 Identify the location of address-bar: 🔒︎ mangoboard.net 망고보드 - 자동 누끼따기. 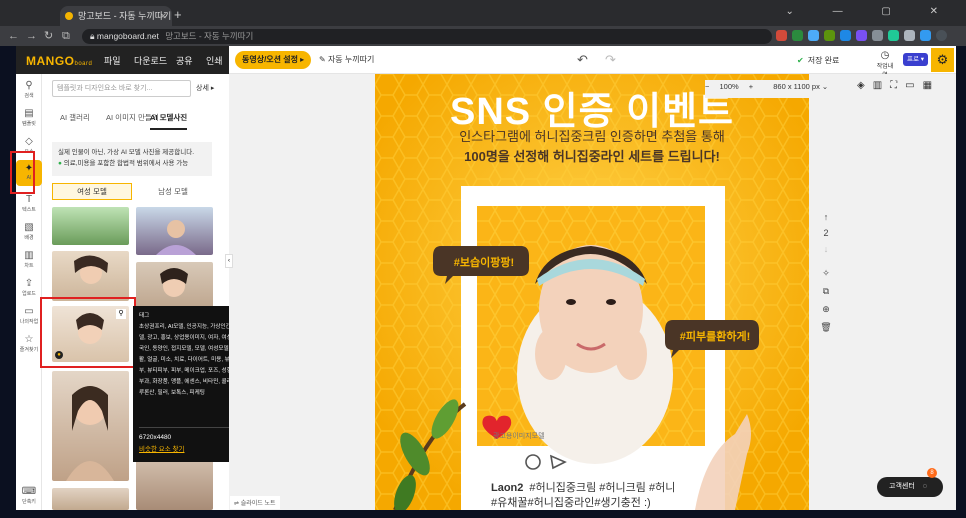
(427, 36).